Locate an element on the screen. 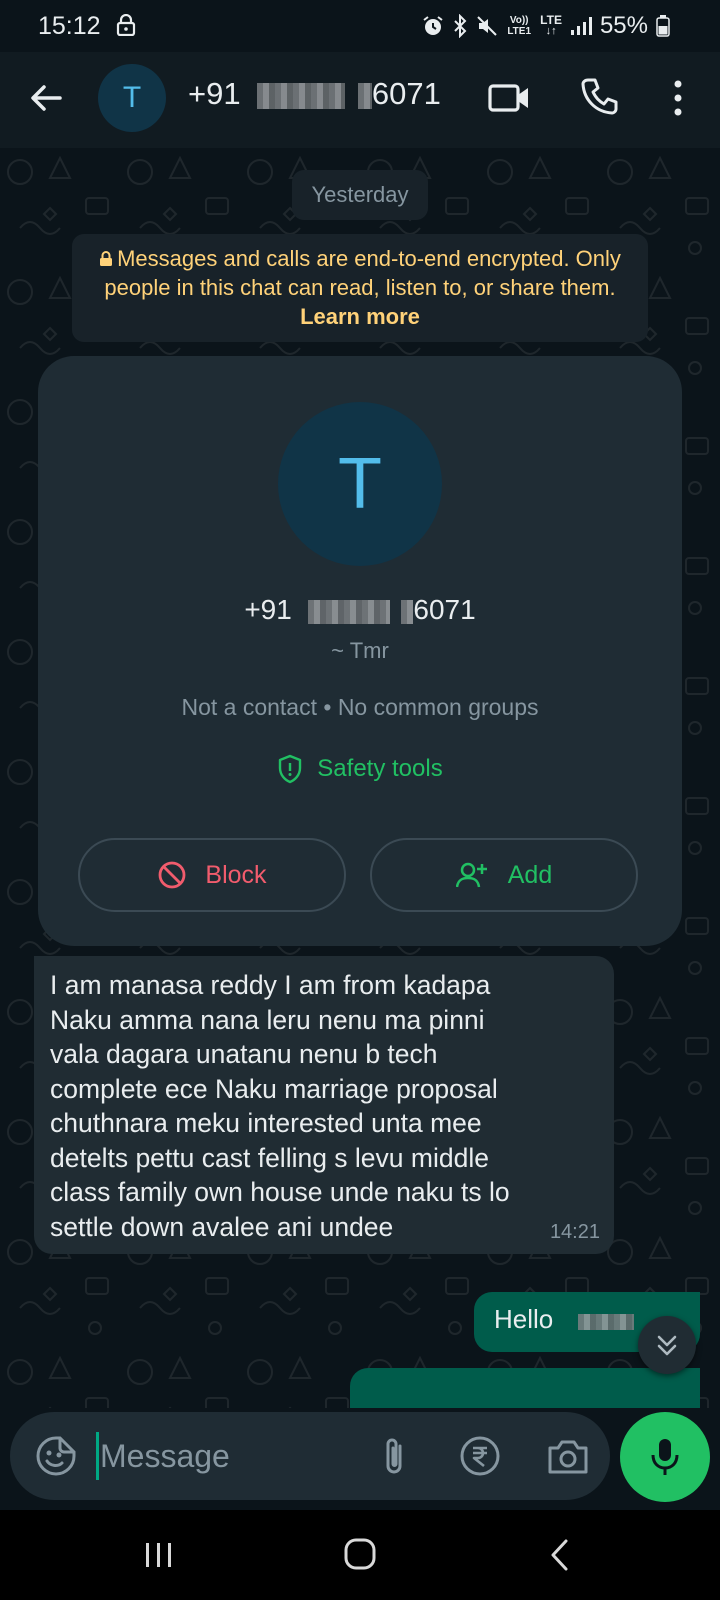  contact-avatar: T is located at coordinates (132, 98).